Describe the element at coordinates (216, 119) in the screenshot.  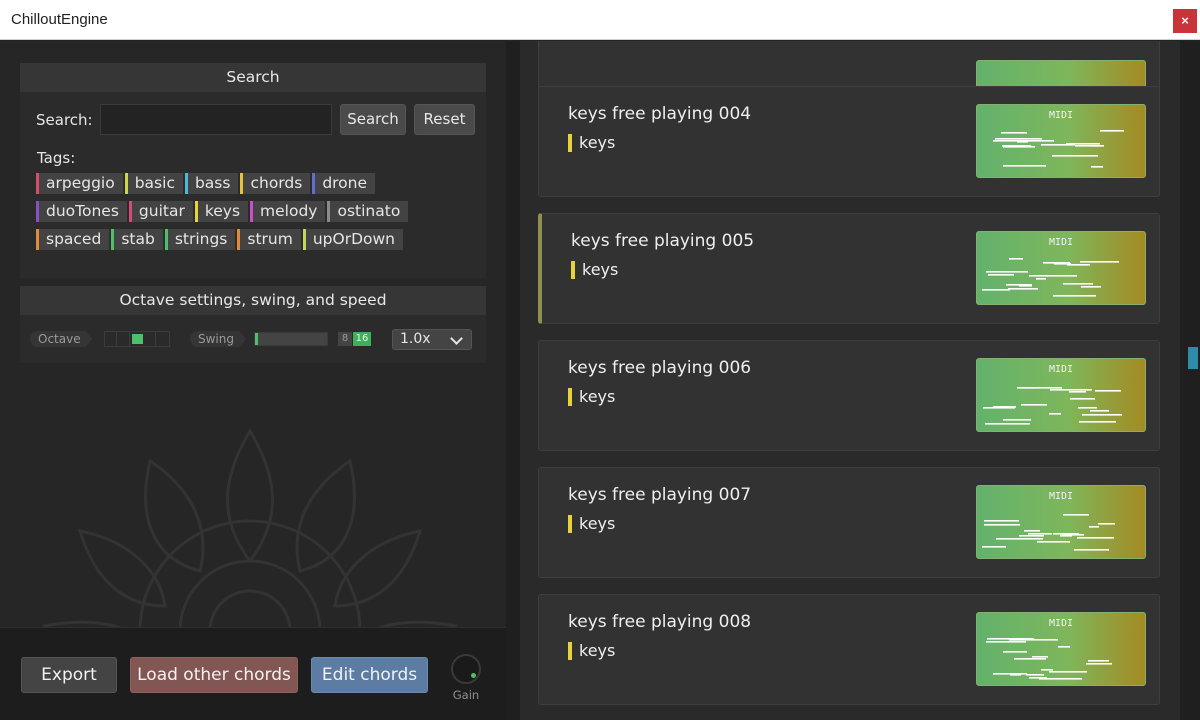
I see `search-input` at that location.